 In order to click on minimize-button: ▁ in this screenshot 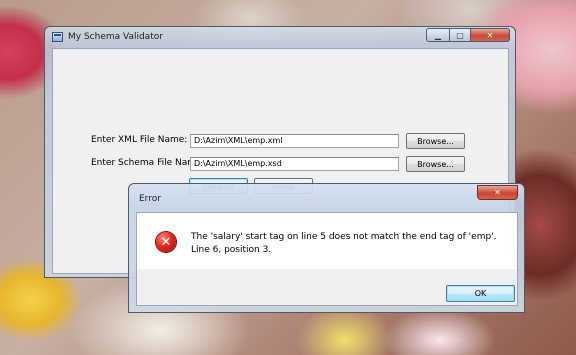, I will do `click(438, 35)`.